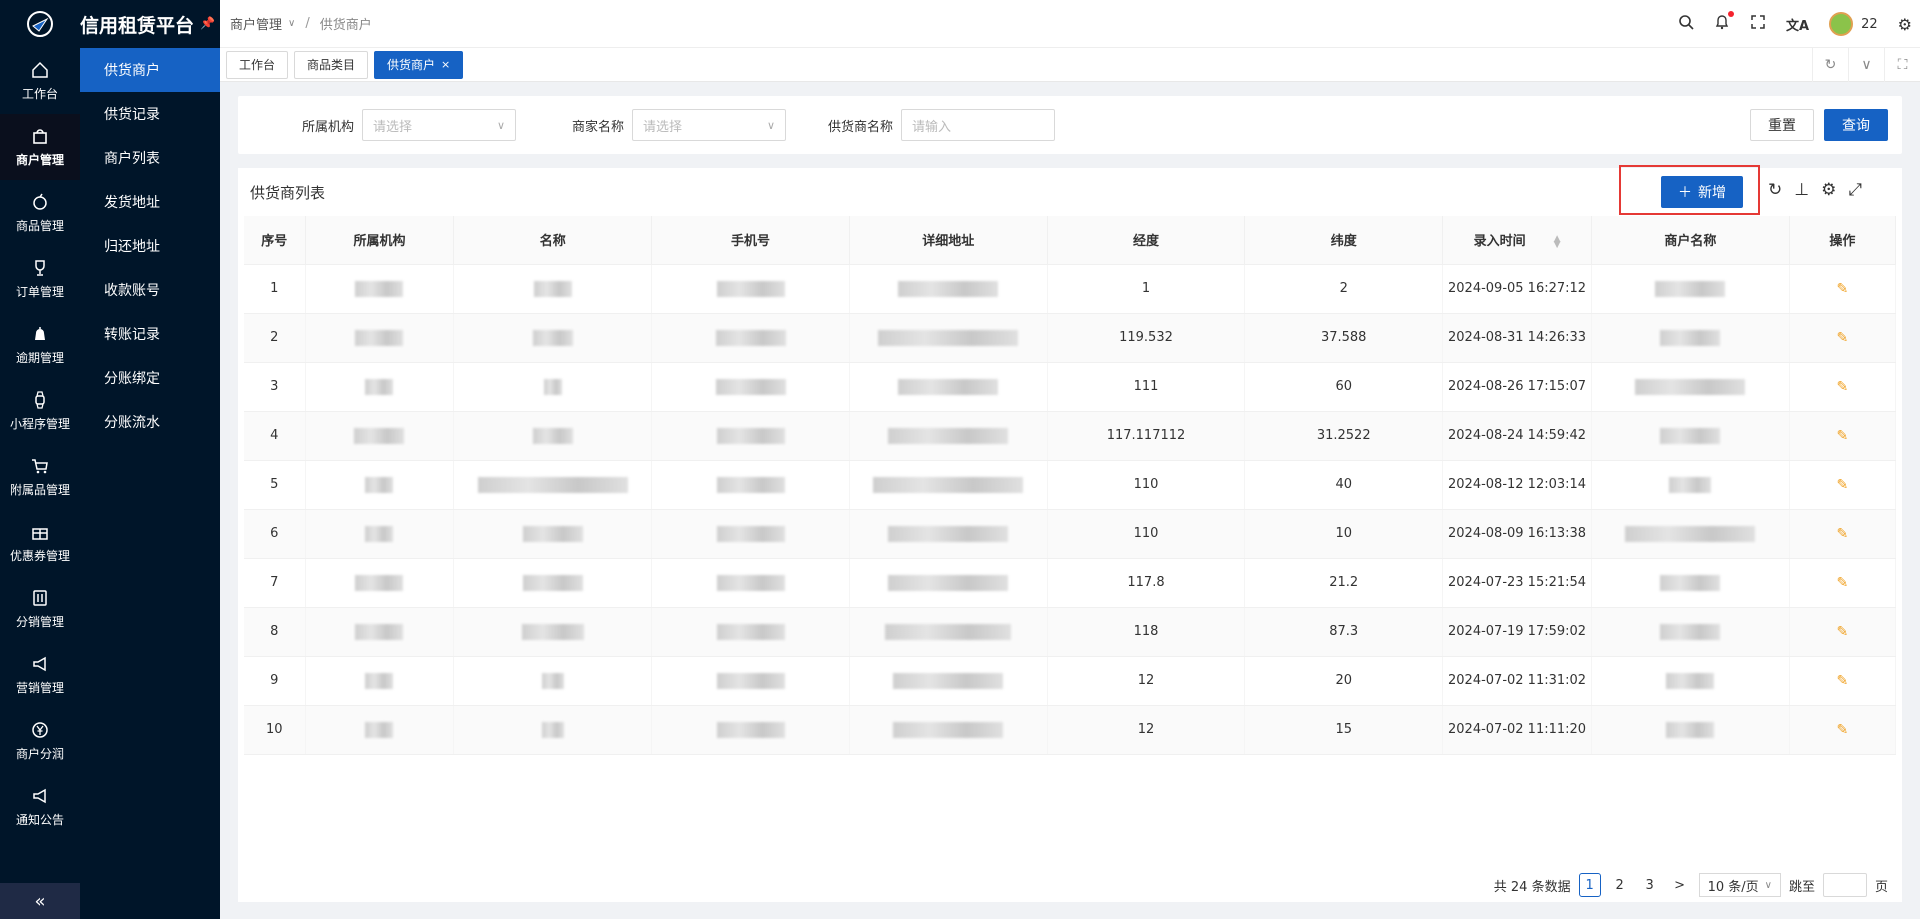 The image size is (1920, 919). What do you see at coordinates (40, 901) in the screenshot?
I see `collapse-sidebar-button: «` at bounding box center [40, 901].